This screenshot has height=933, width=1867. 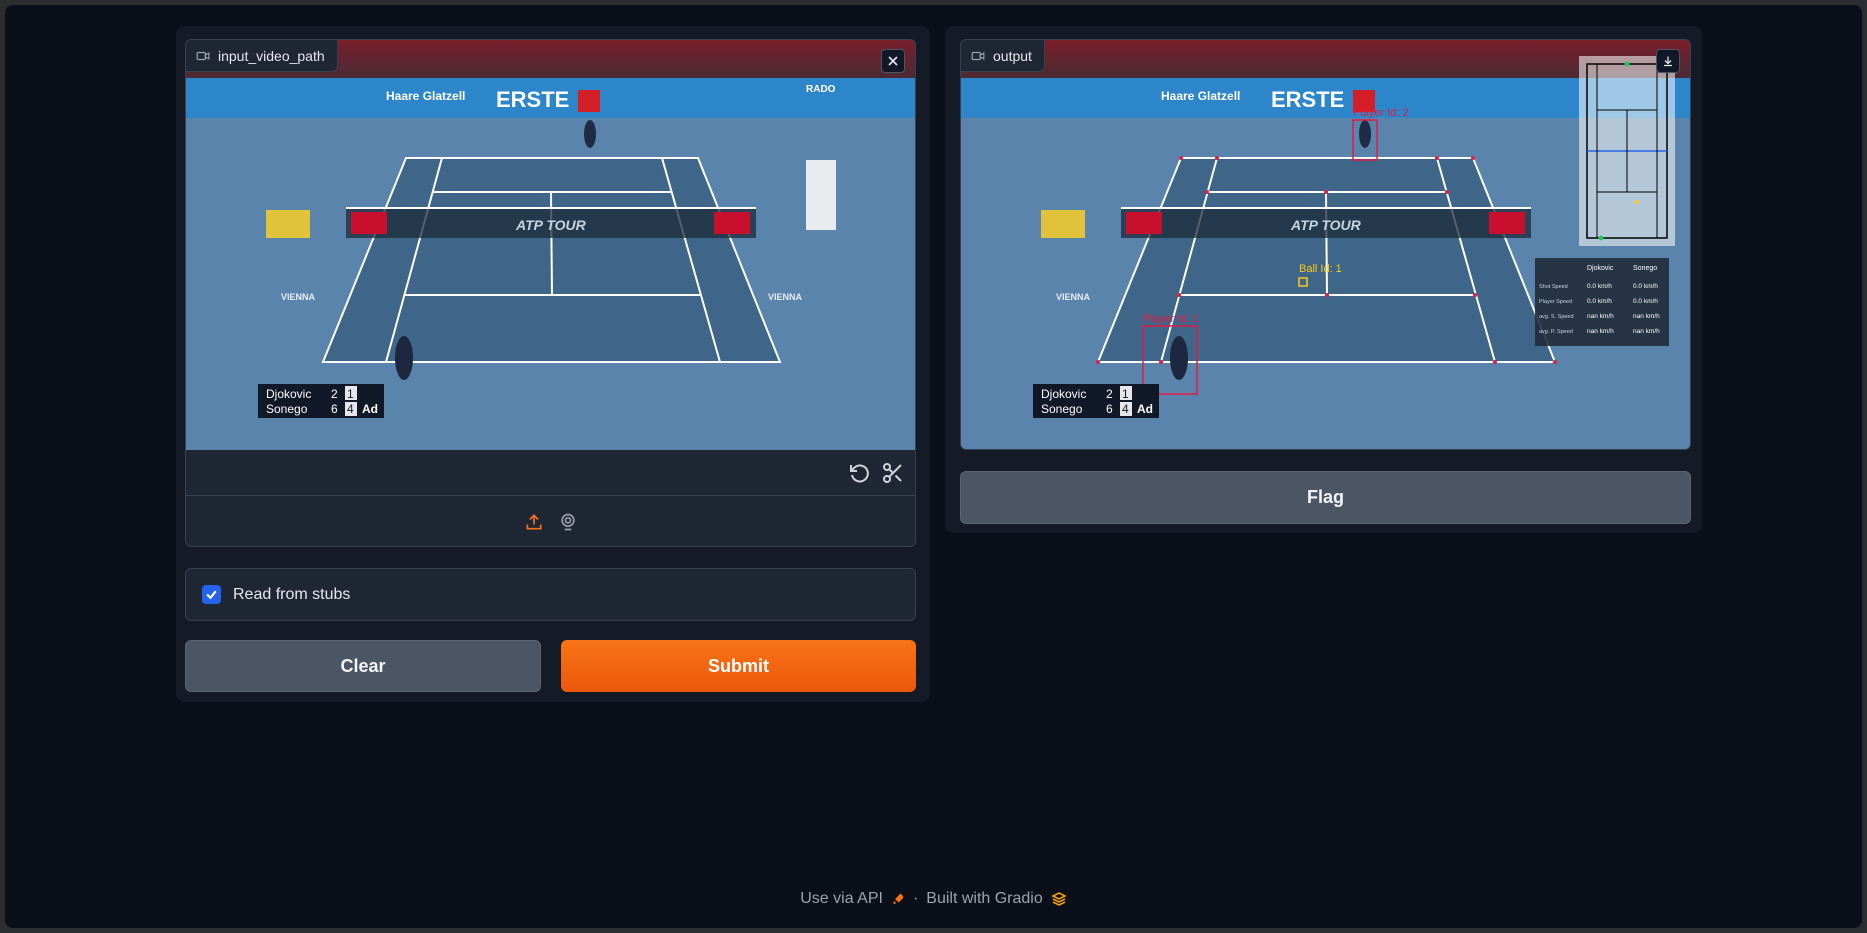 What do you see at coordinates (738, 666) in the screenshot?
I see `submit-button: Submit` at bounding box center [738, 666].